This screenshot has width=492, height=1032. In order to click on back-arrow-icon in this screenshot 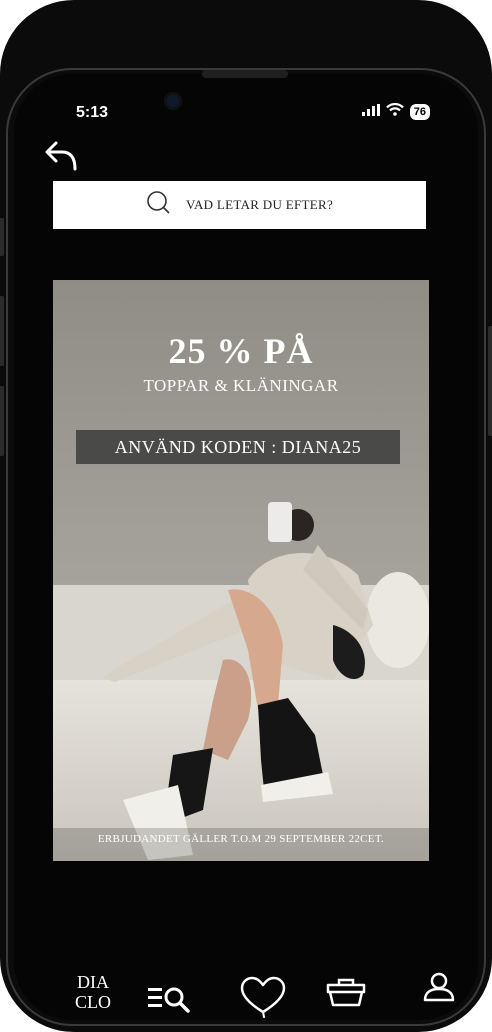, I will do `click(61, 156)`.